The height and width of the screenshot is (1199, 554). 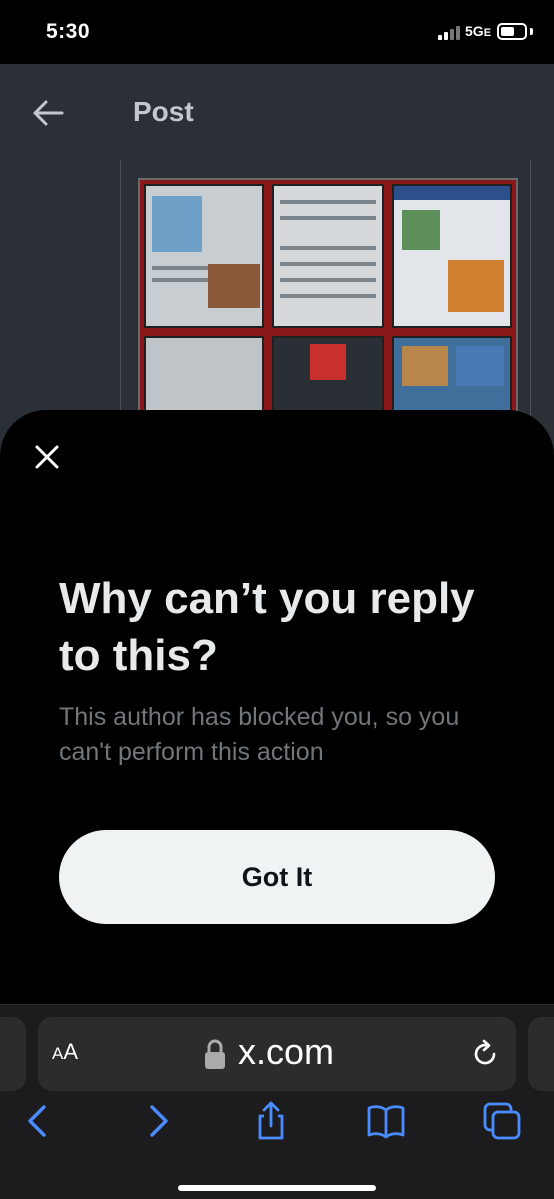 I want to click on previous-tab-peek, so click(x=13, y=1054).